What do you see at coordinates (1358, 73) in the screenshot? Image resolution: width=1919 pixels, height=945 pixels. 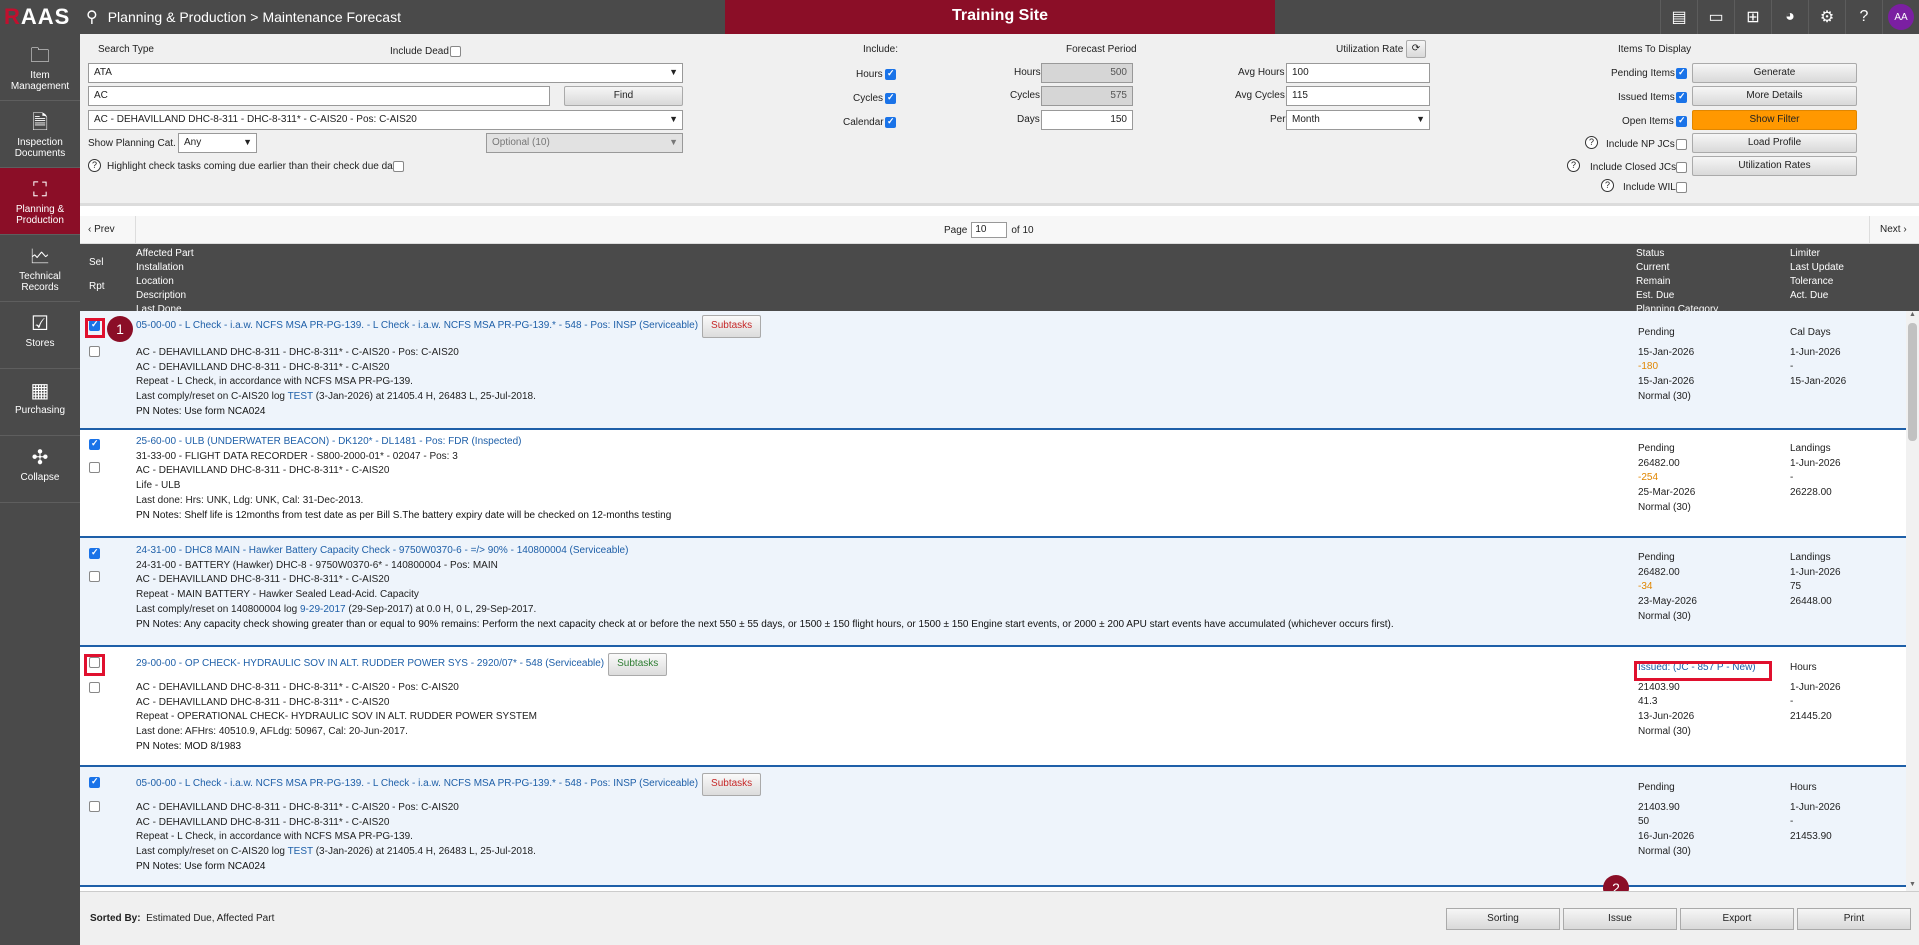 I see `avg-hours-input: 100` at bounding box center [1358, 73].